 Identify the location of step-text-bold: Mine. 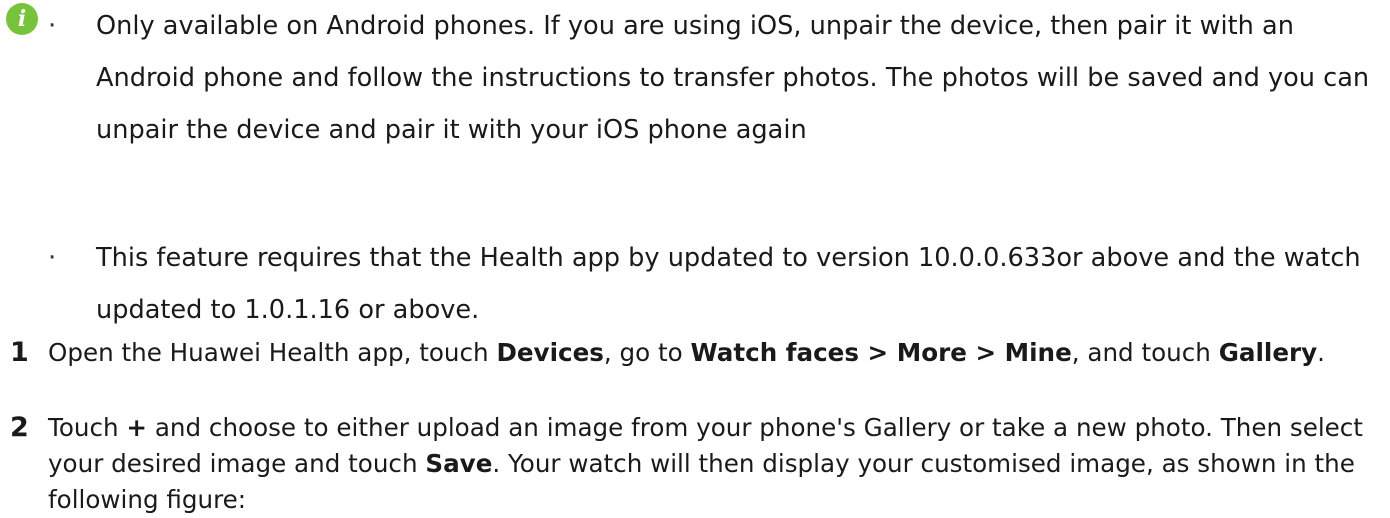
(1038, 352).